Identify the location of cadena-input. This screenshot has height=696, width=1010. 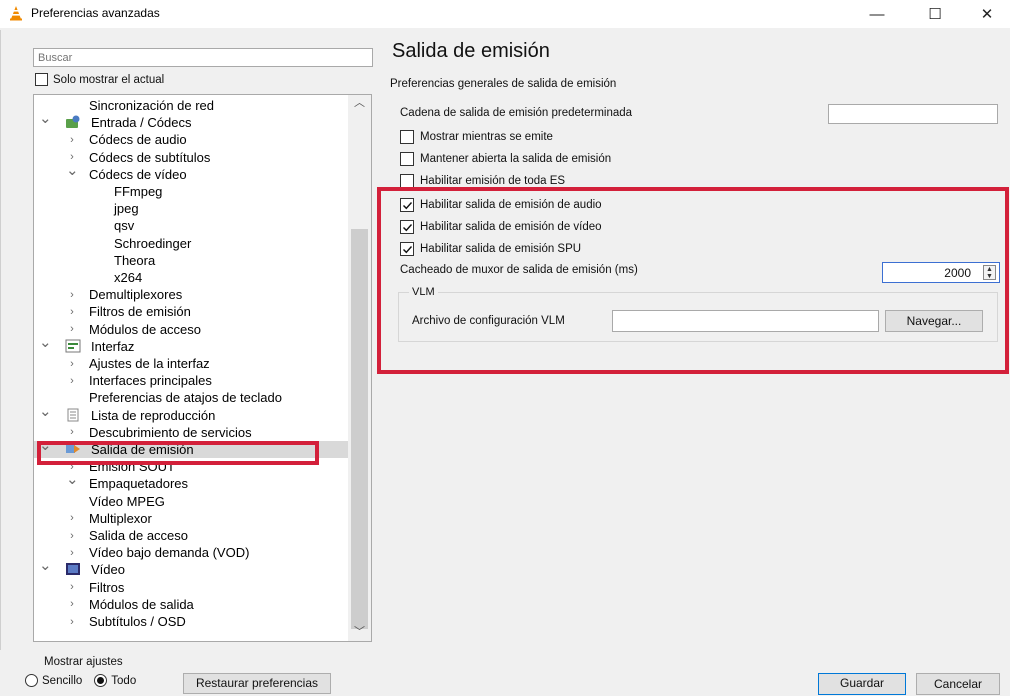
(913, 114).